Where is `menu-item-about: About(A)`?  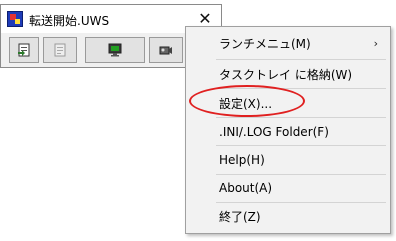 menu-item-about: About(A) is located at coordinates (288, 188).